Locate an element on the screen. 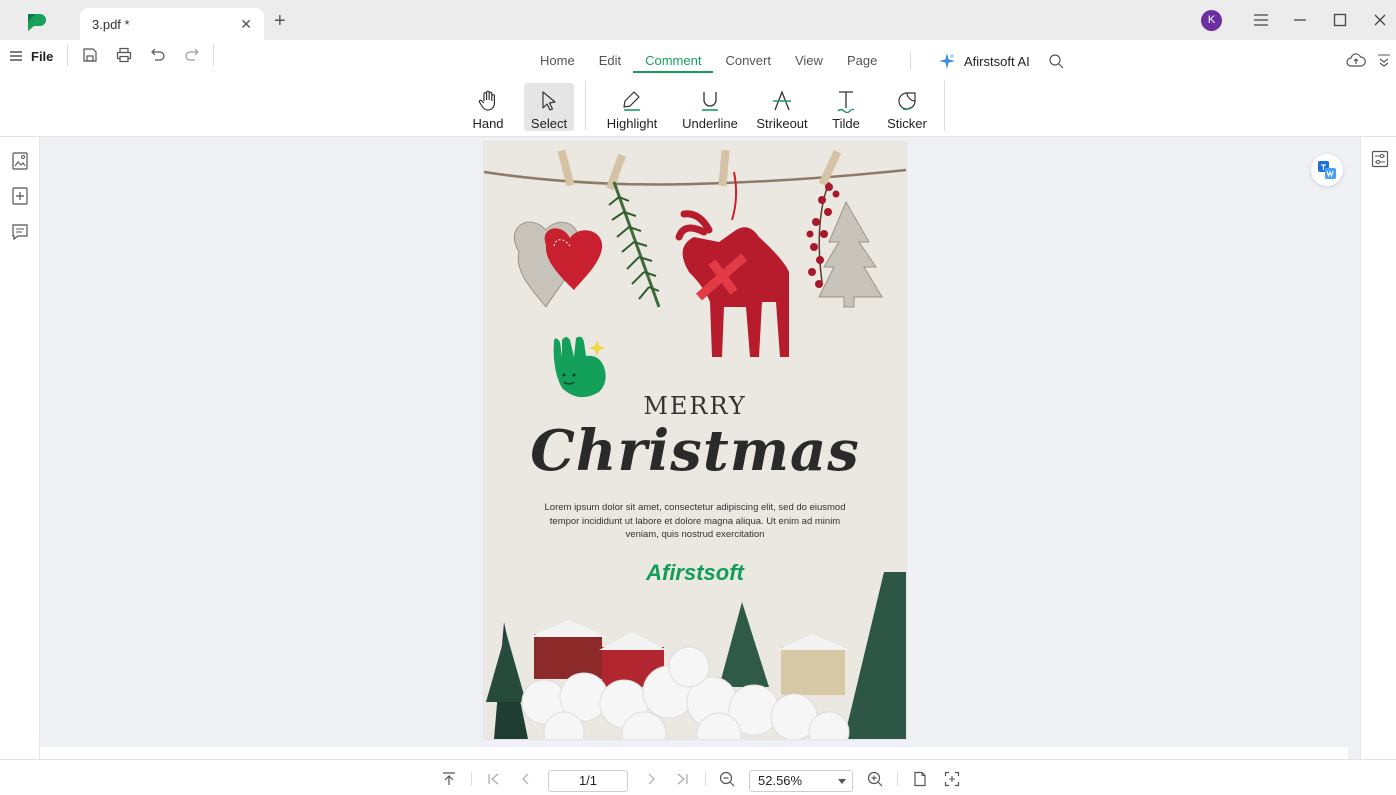 The height and width of the screenshot is (795, 1396). fit-top-icon is located at coordinates (449, 779).